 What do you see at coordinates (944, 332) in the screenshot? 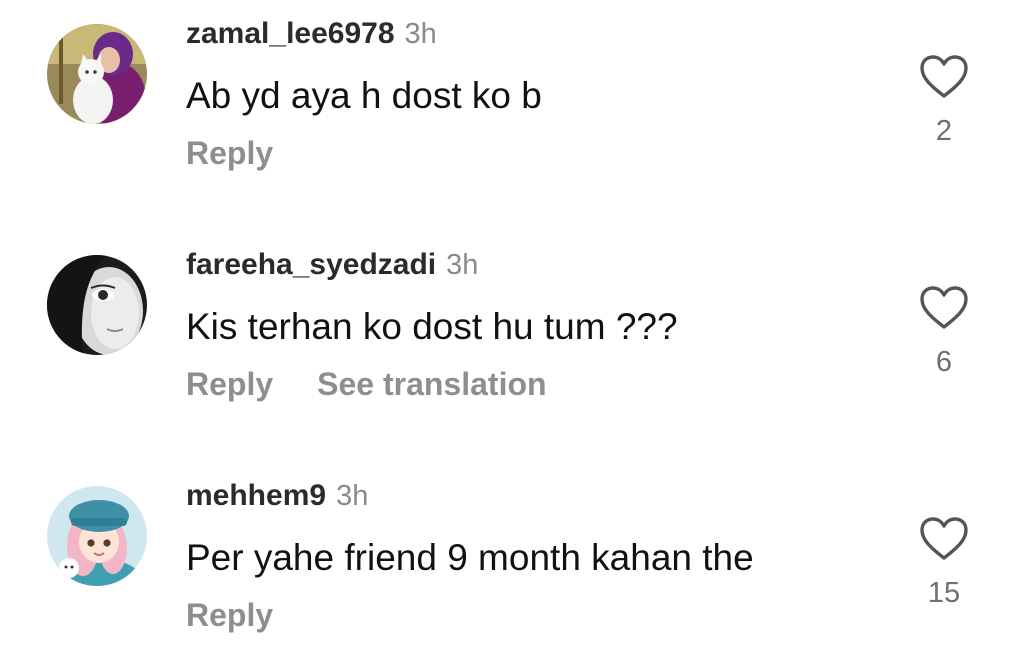
I see `like-control: 6` at bounding box center [944, 332].